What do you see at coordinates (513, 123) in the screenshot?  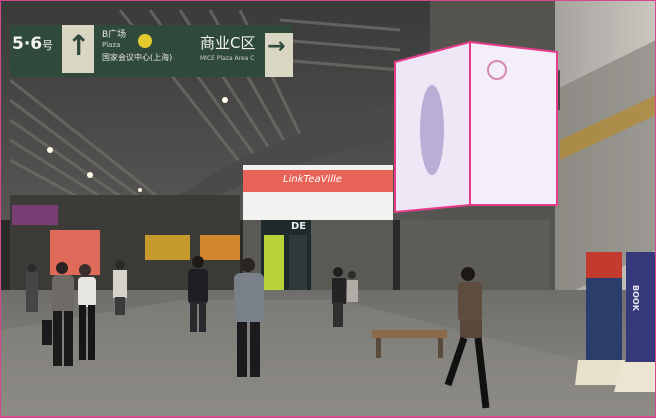 I see `lightbox-right-face` at bounding box center [513, 123].